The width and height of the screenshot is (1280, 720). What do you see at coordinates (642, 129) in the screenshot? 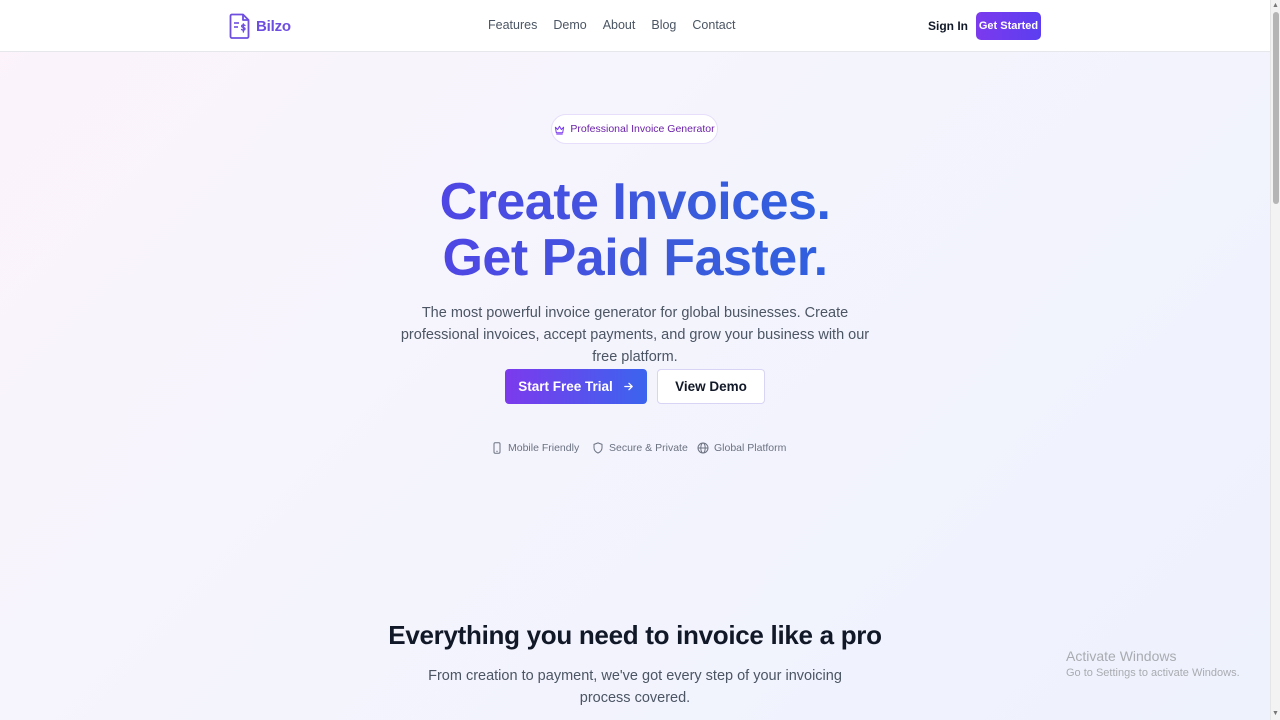
I see `badge-text: Professional Invoice Generator` at bounding box center [642, 129].